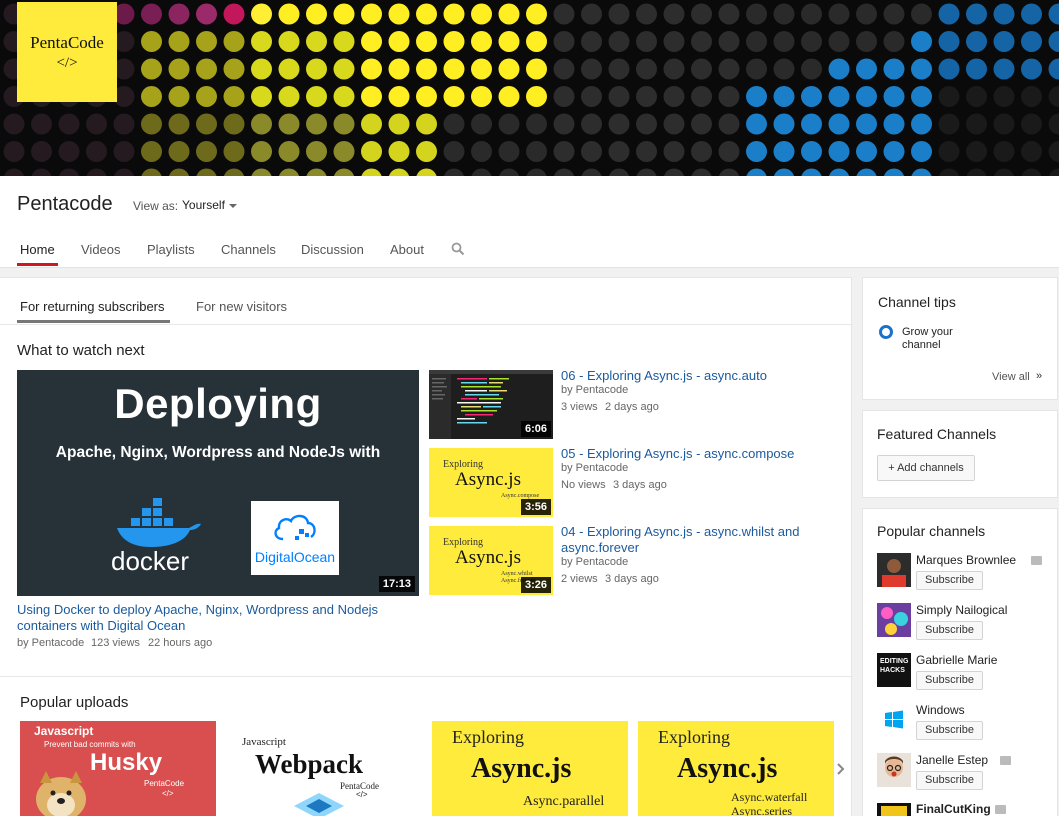  I want to click on video-views: 3 views, so click(579, 407).